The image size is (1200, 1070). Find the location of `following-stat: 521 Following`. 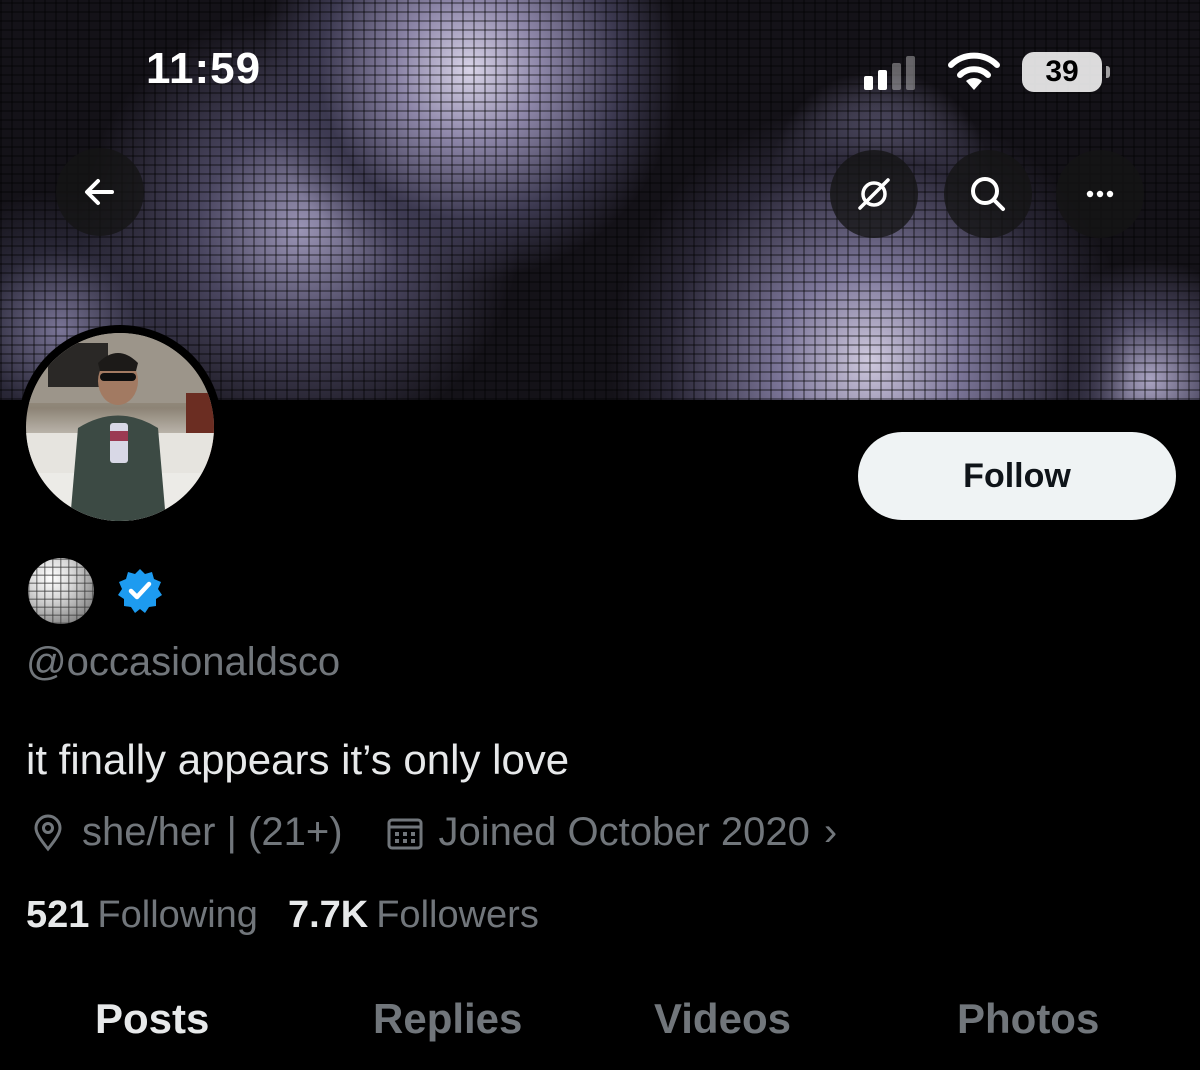

following-stat: 521 Following is located at coordinates (142, 915).